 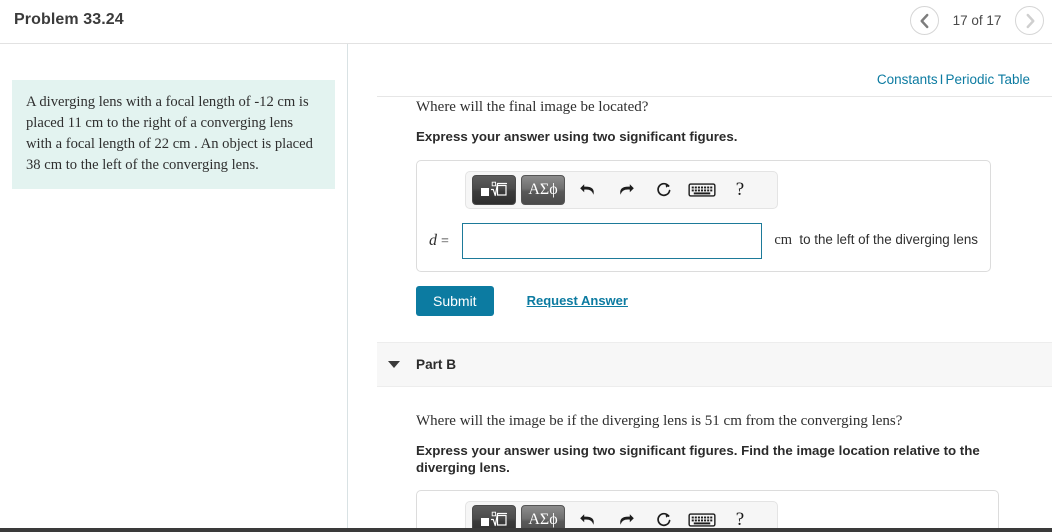 What do you see at coordinates (714, 96) in the screenshot?
I see `part-a-divider` at bounding box center [714, 96].